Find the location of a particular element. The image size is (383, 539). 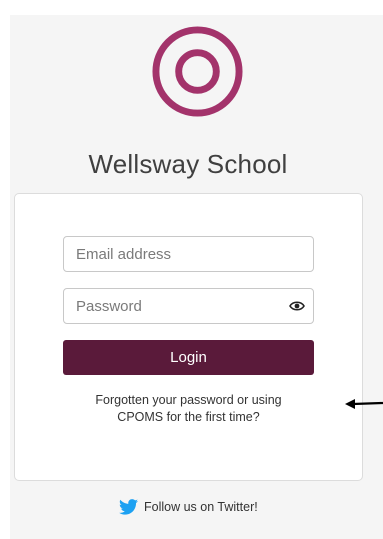

forgot-password-line-1: Forgotten your password or using is located at coordinates (188, 400).